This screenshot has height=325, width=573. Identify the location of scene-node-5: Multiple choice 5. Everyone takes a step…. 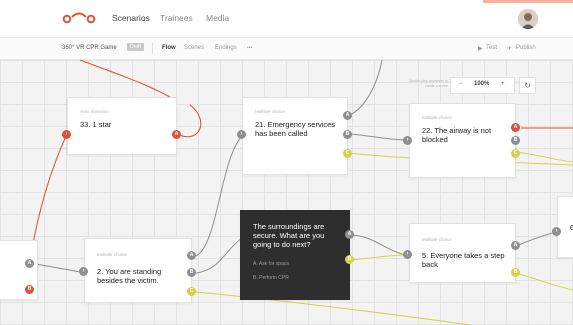
(462, 253).